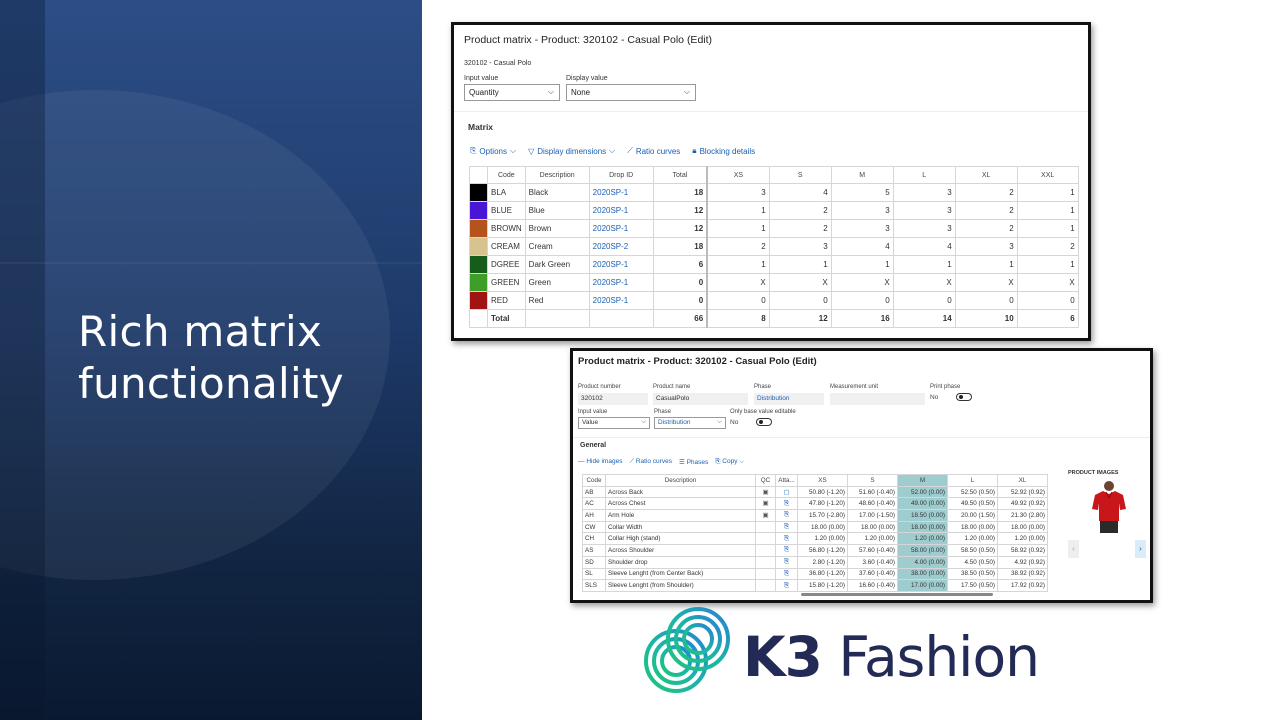  Describe the element at coordinates (877, 399) in the screenshot. I see `measurement-unit-field` at that location.